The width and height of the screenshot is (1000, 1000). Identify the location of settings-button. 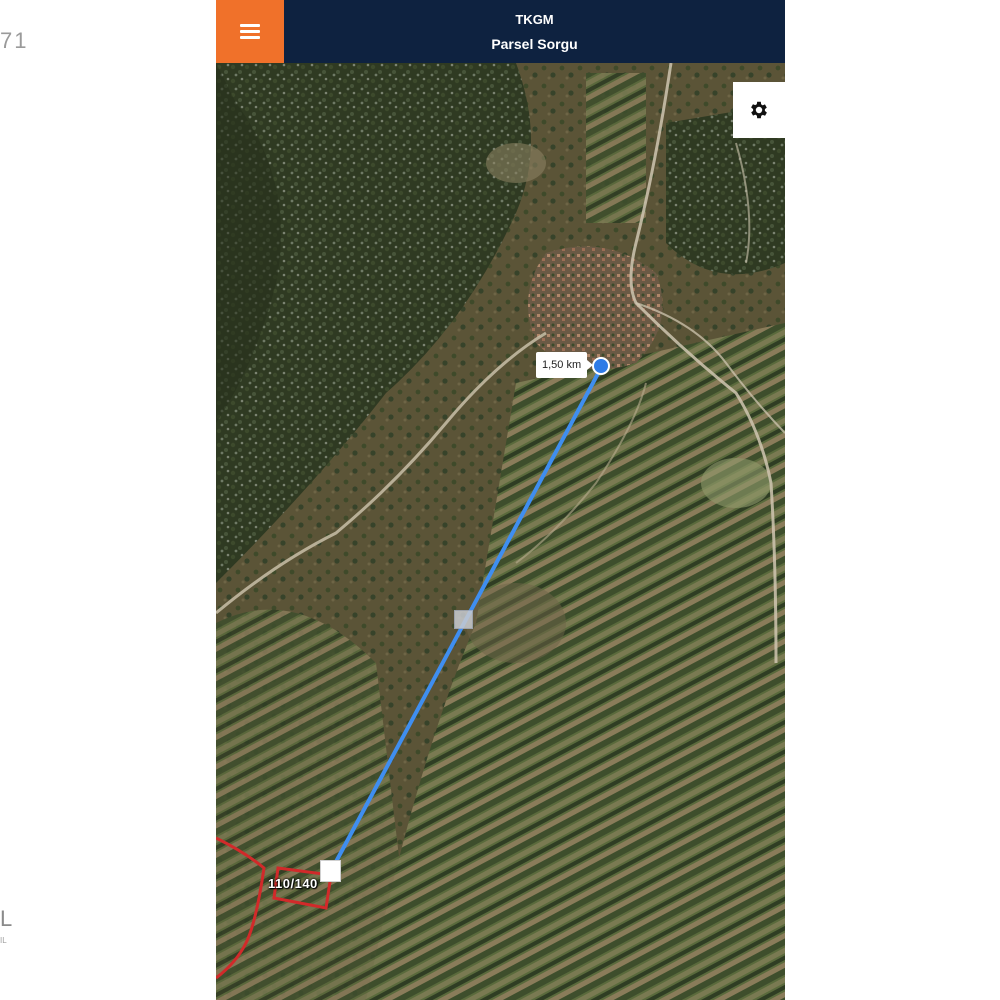
(759, 110).